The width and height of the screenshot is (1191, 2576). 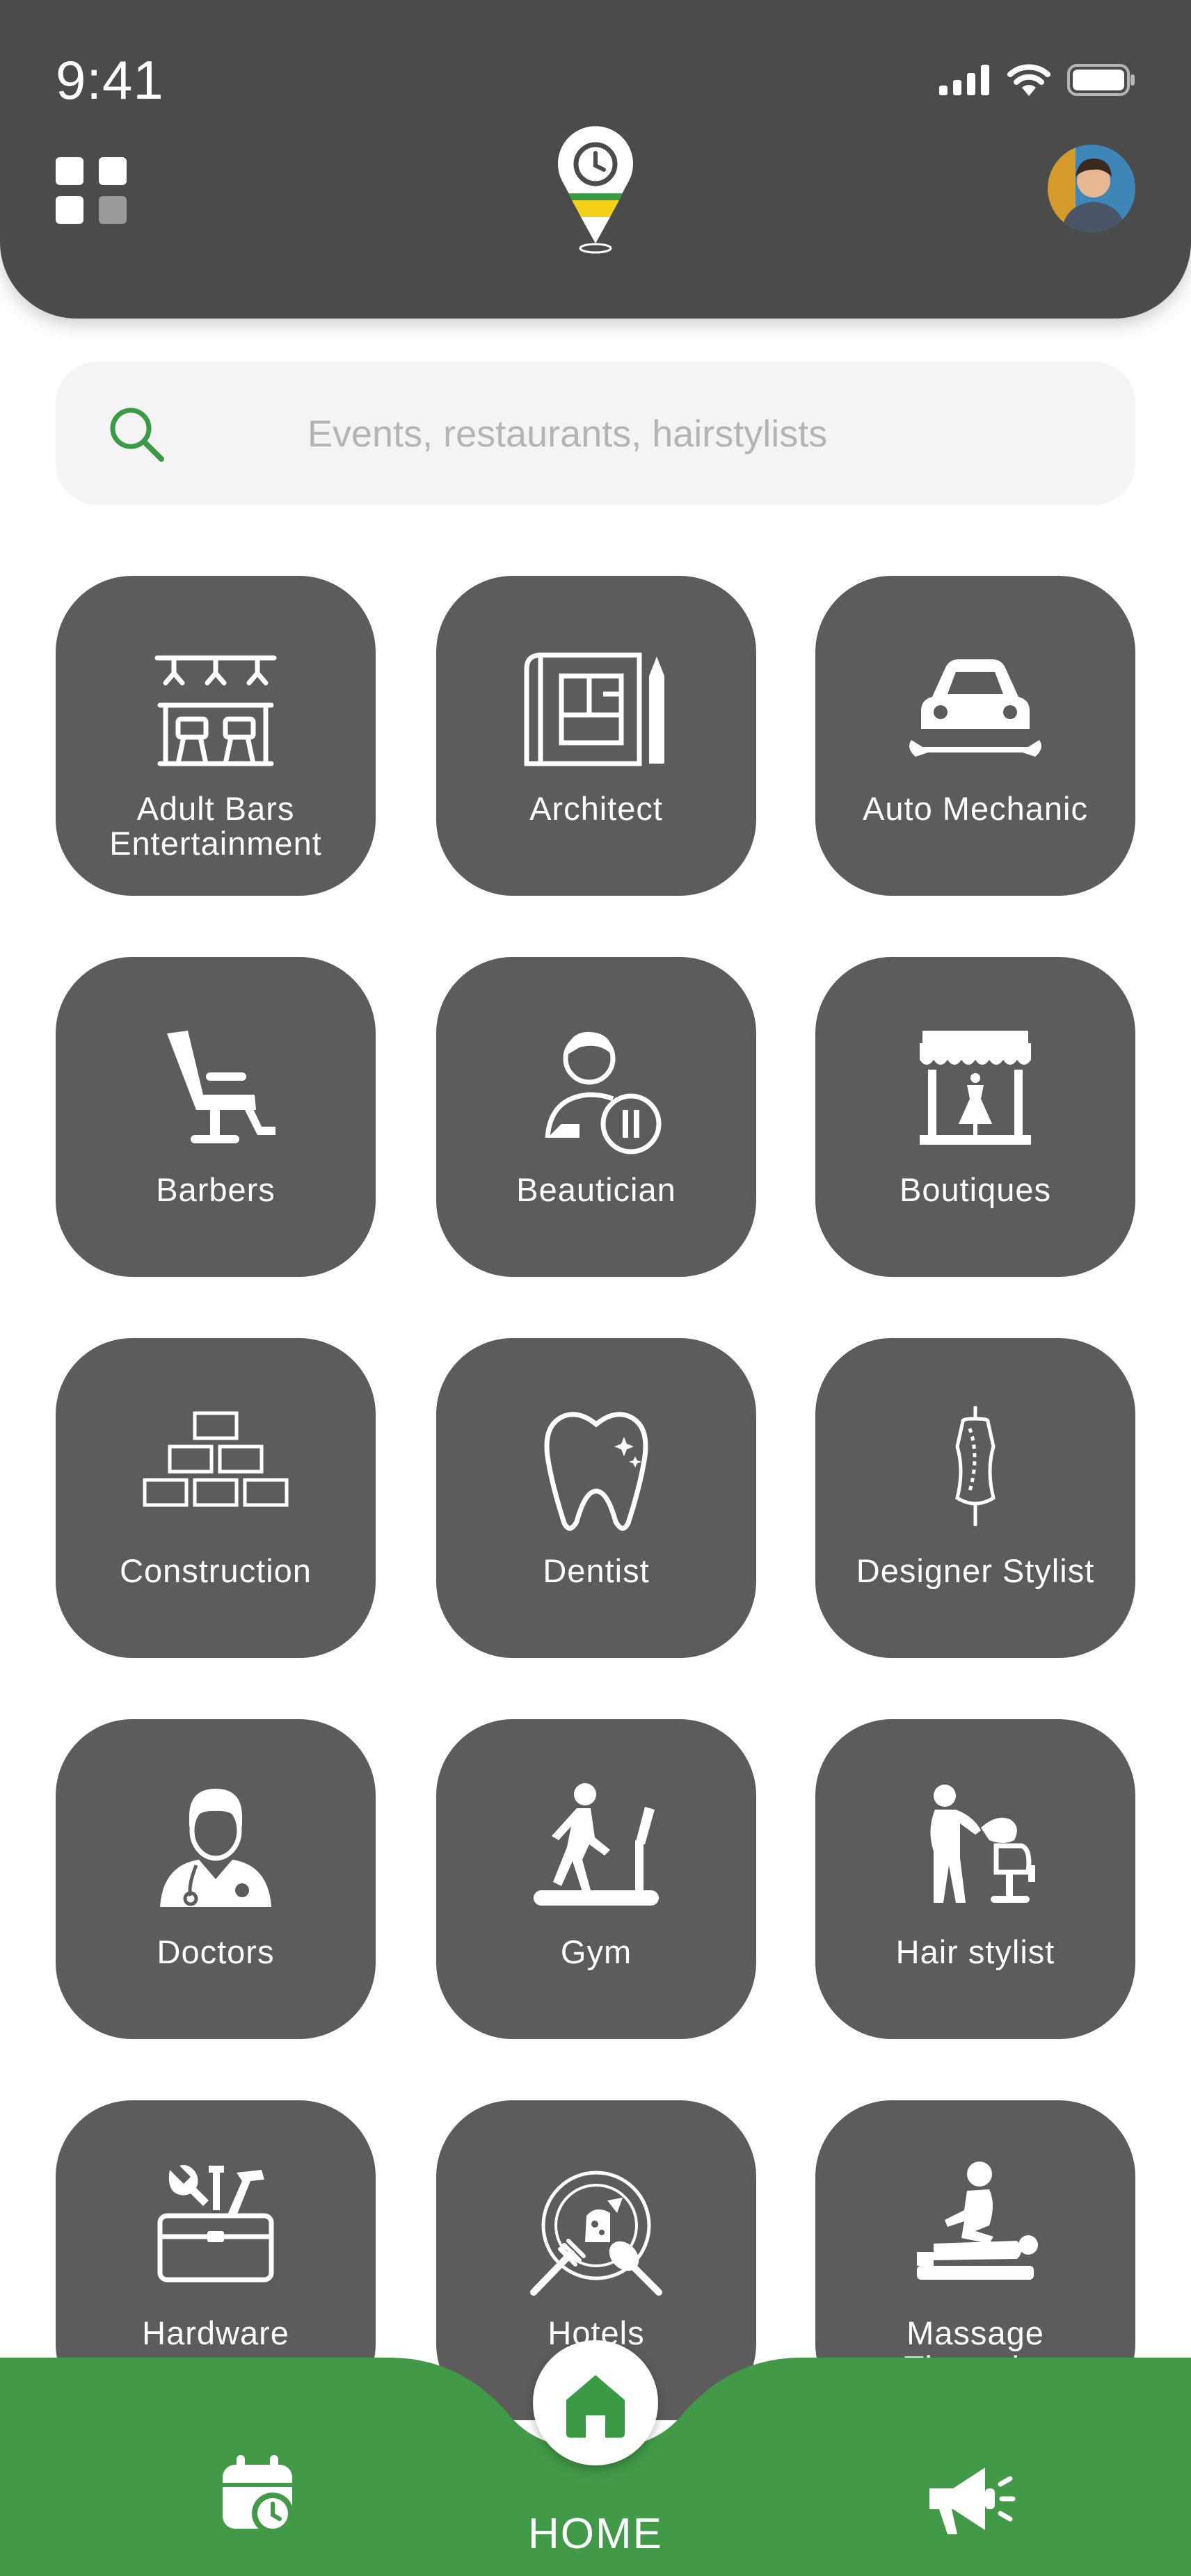 What do you see at coordinates (596, 808) in the screenshot?
I see `category-label: Architect` at bounding box center [596, 808].